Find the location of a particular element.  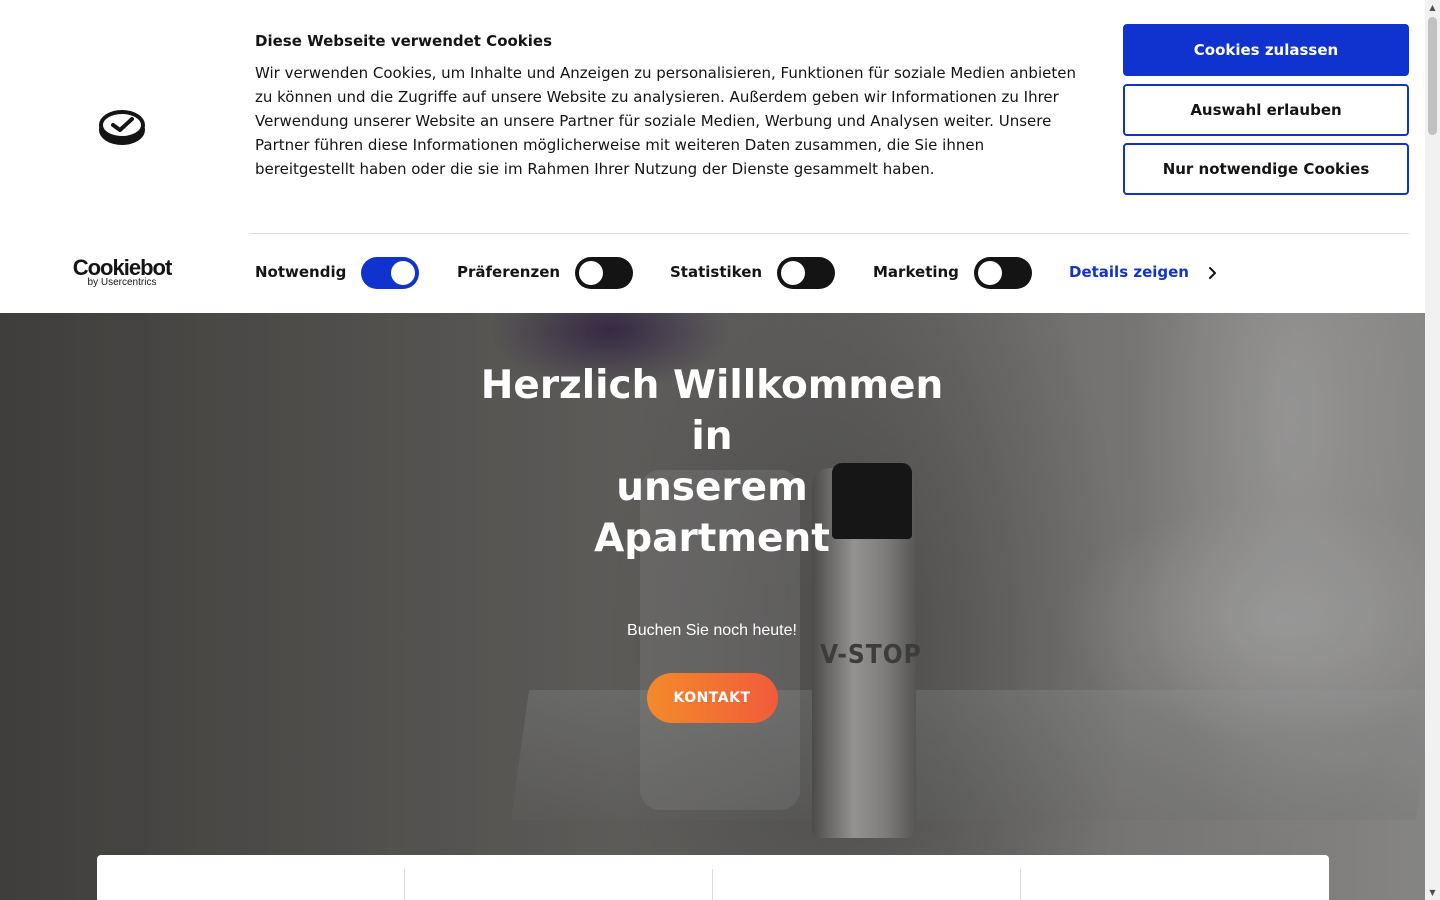

consent-label-statistics: Statistiken is located at coordinates (716, 272).